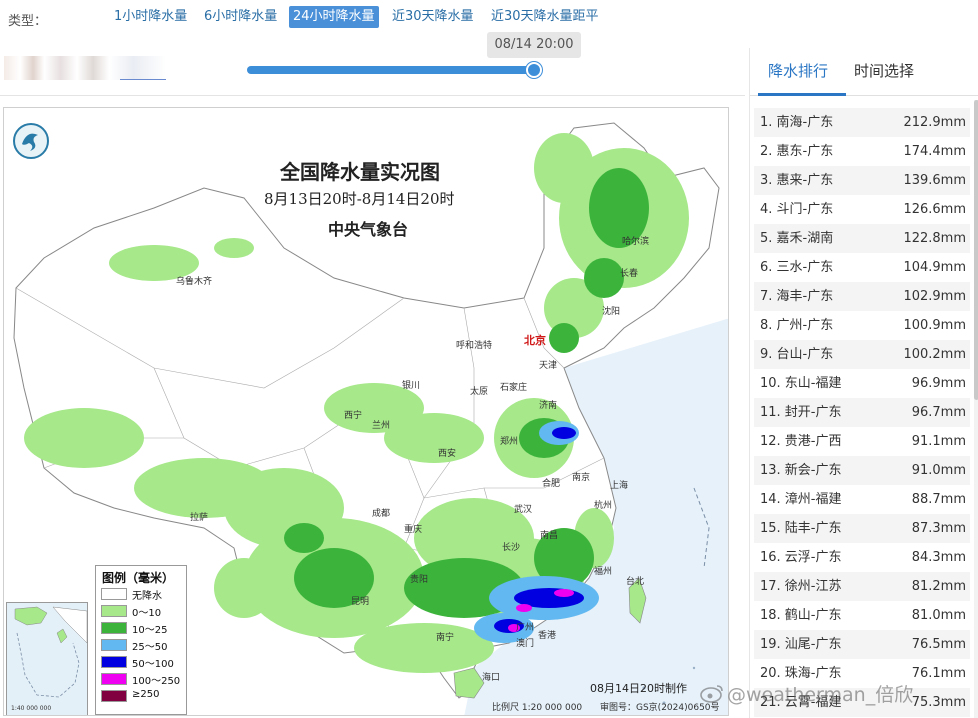 This screenshot has height=718, width=978. I want to click on legend-label: 25～50, so click(150, 647).